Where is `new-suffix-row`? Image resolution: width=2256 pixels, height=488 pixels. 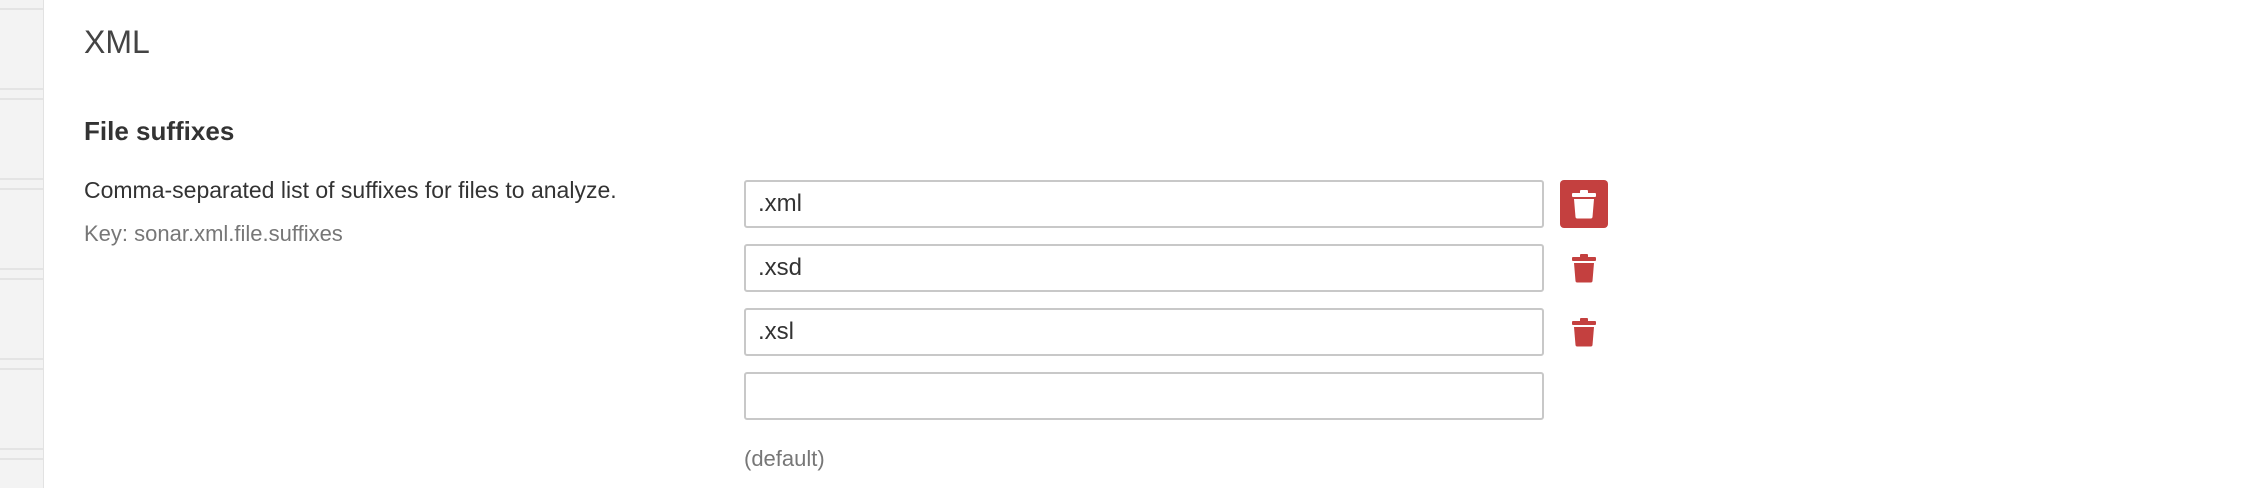
new-suffix-row is located at coordinates (1184, 396).